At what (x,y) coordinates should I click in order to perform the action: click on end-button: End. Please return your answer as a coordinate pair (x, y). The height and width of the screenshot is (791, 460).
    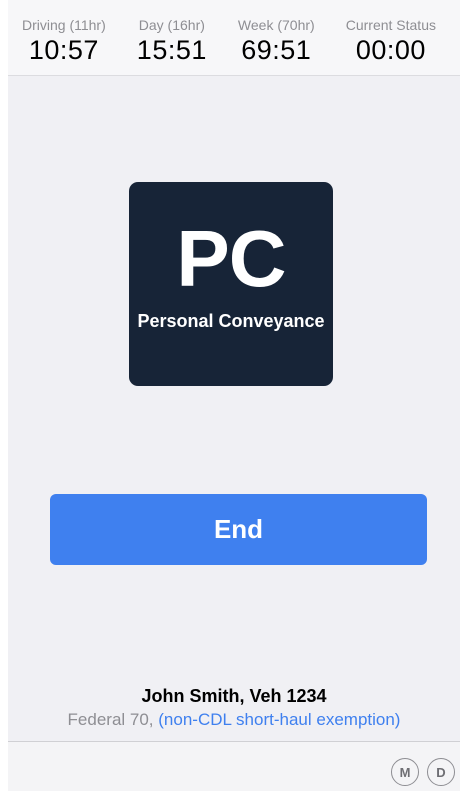
    Looking at the image, I should click on (238, 529).